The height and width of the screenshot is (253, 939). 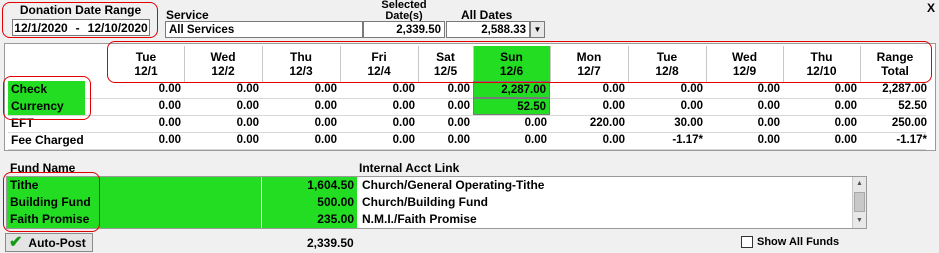 I want to click on scroll-thumb, so click(x=859, y=202).